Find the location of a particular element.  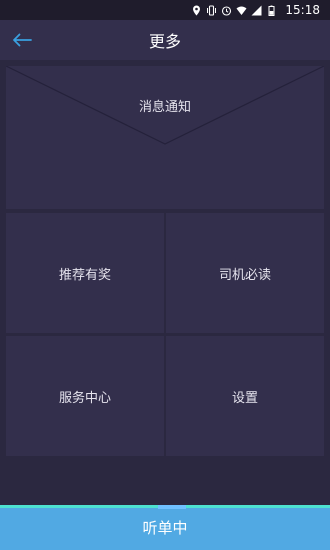

envelope-flap-graphic is located at coordinates (165, 105).